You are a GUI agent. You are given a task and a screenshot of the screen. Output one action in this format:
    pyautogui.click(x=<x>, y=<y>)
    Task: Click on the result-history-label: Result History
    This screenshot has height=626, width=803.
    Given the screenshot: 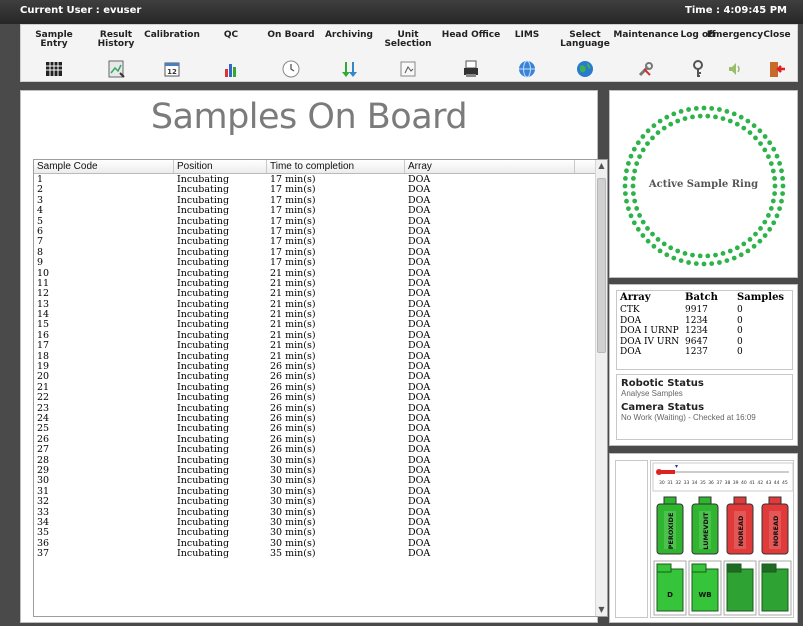 What is the action you would take?
    pyautogui.click(x=116, y=39)
    